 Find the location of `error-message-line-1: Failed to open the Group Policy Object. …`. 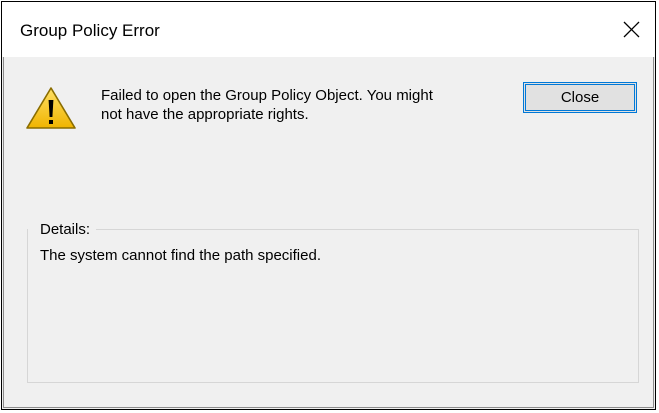

error-message-line-1: Failed to open the Group Policy Object. … is located at coordinates (267, 95).